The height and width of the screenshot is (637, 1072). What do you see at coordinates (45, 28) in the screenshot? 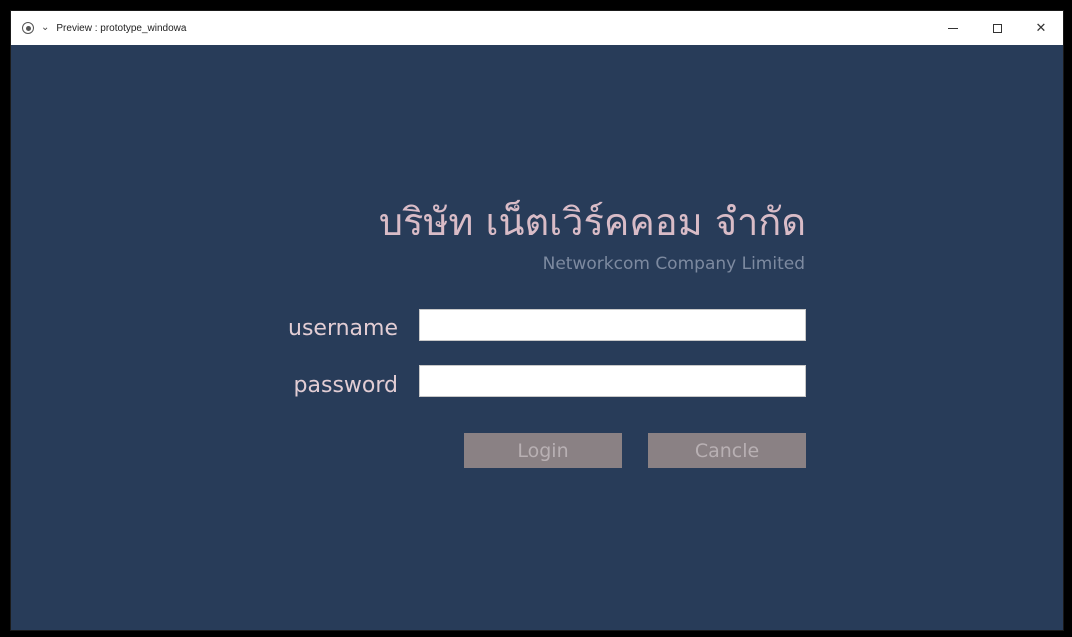
I see `chevron-down-icon: ⌄` at bounding box center [45, 28].